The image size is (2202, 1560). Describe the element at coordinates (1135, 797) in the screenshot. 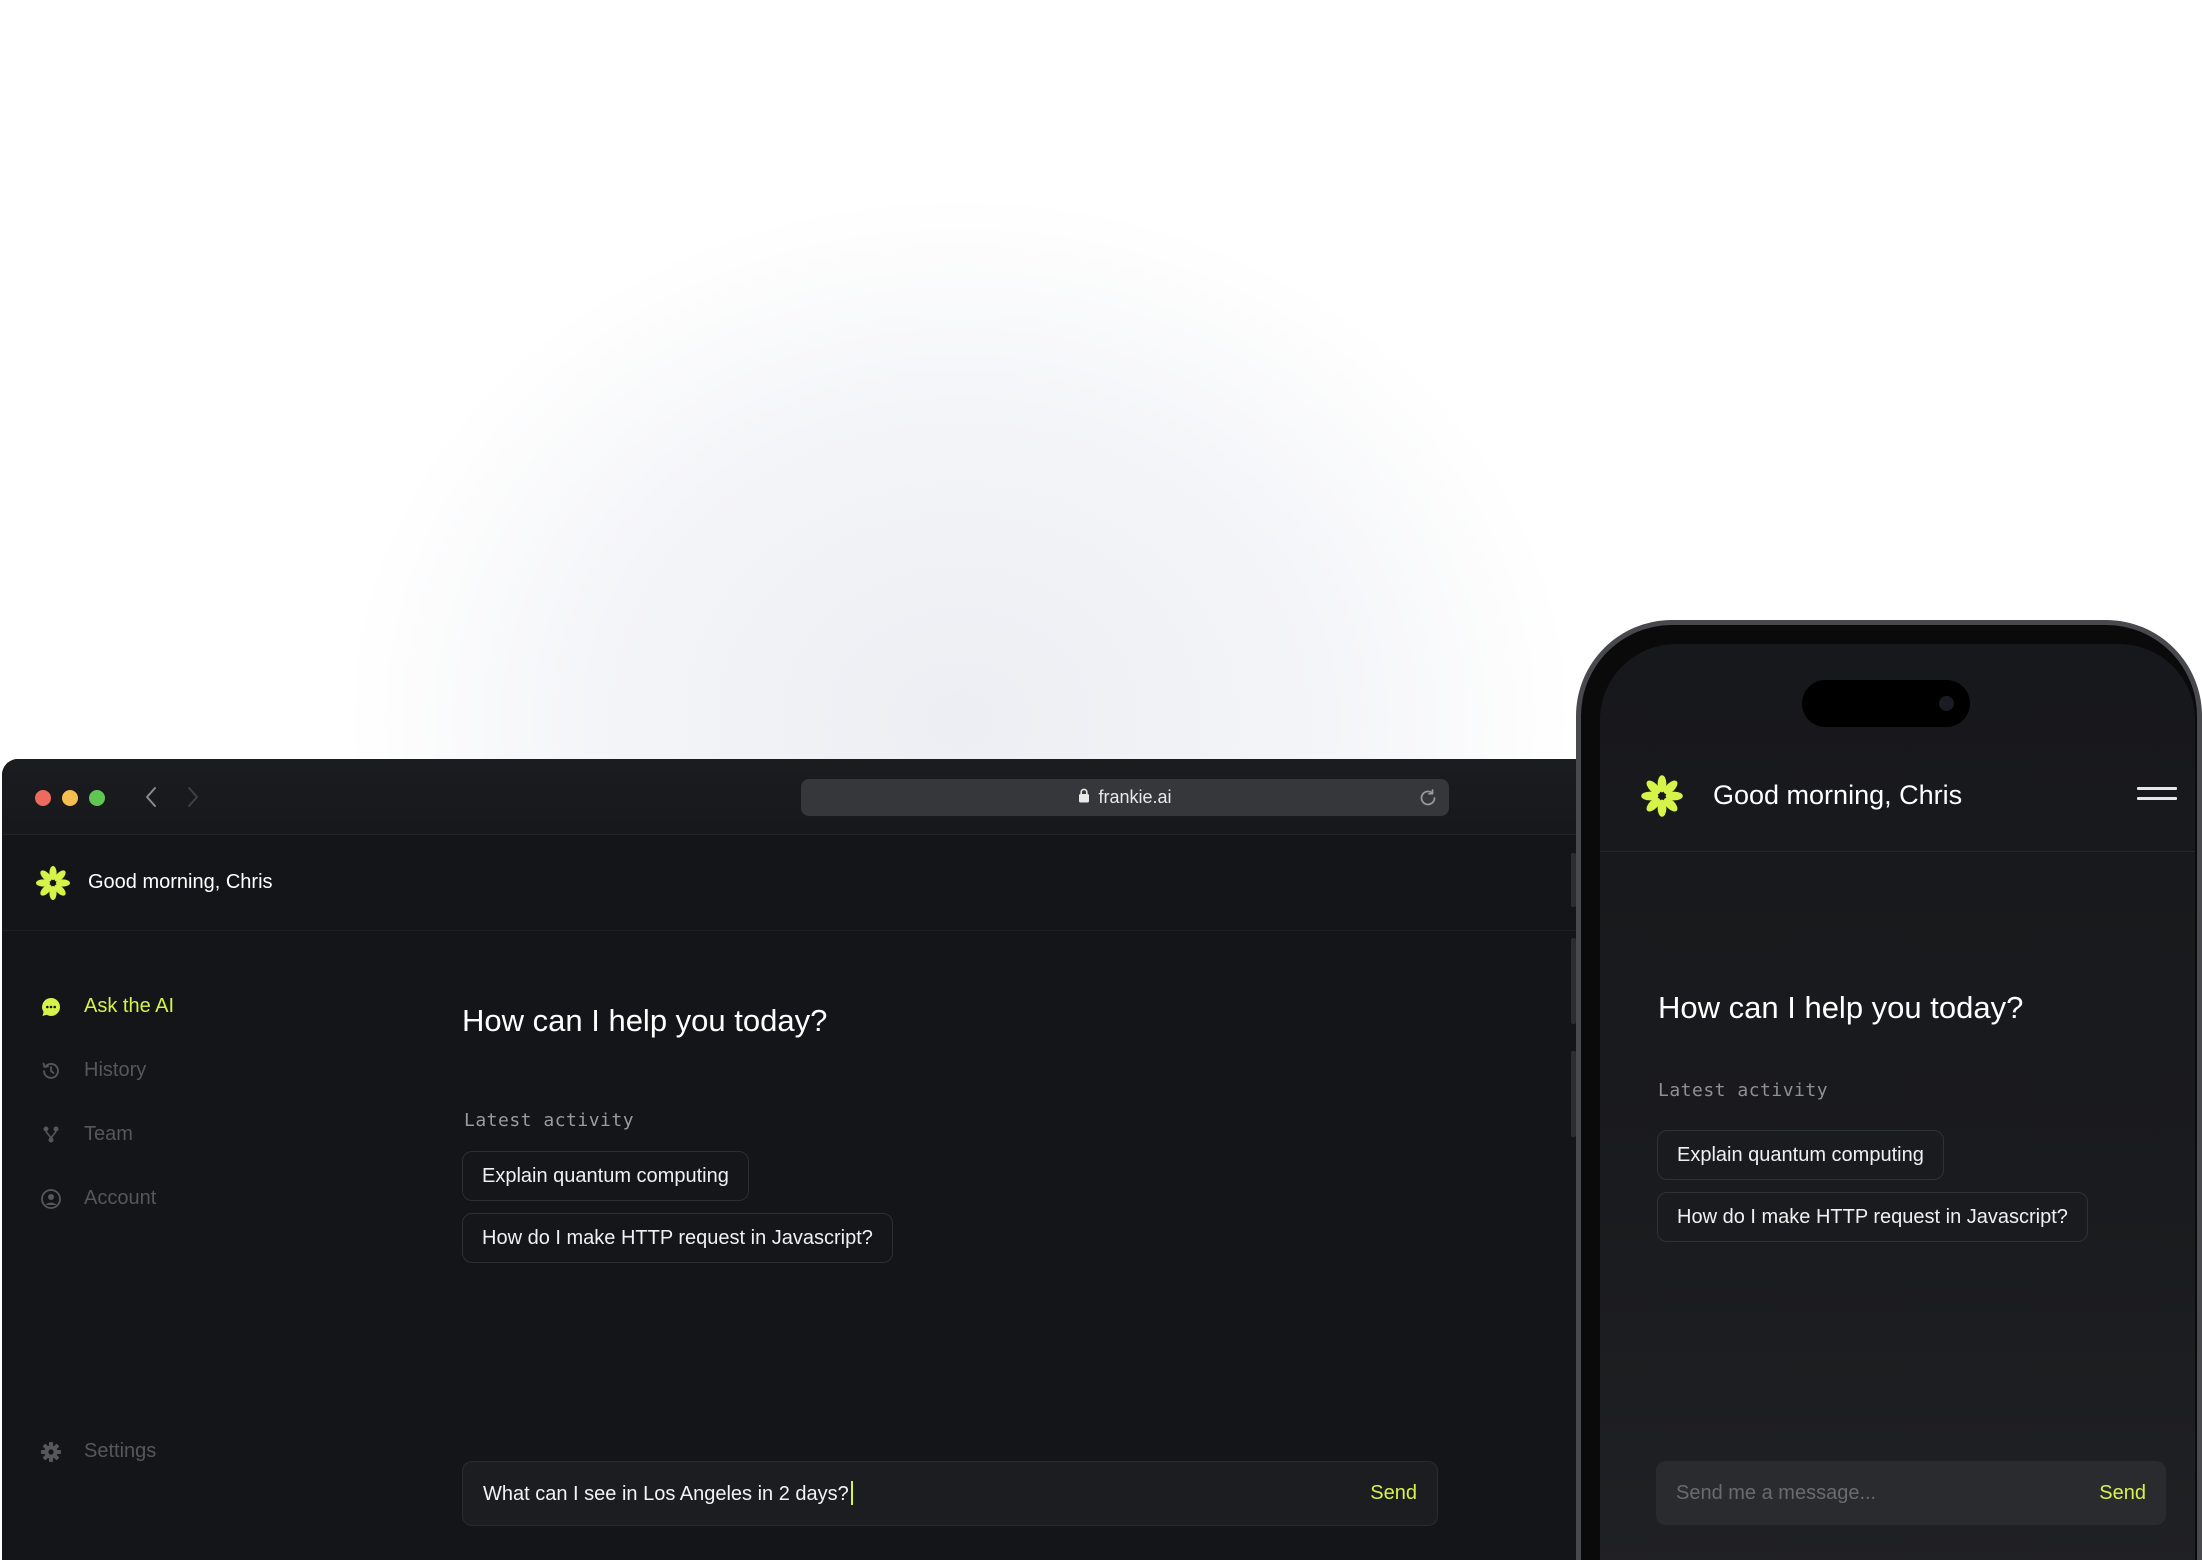

I see `url-text: frankie.ai` at that location.